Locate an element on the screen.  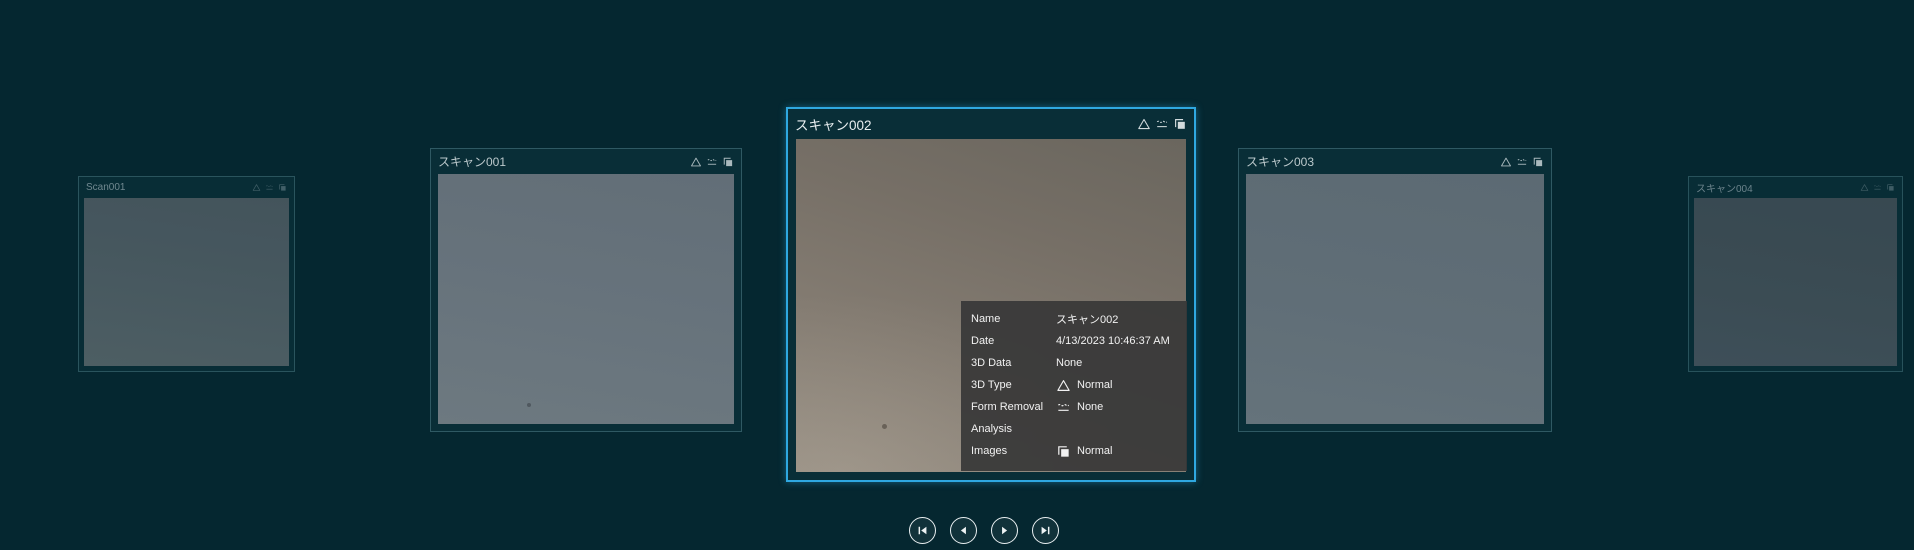
info-value-text: 4/13/2023 10:46:37 AM is located at coordinates (1113, 341).